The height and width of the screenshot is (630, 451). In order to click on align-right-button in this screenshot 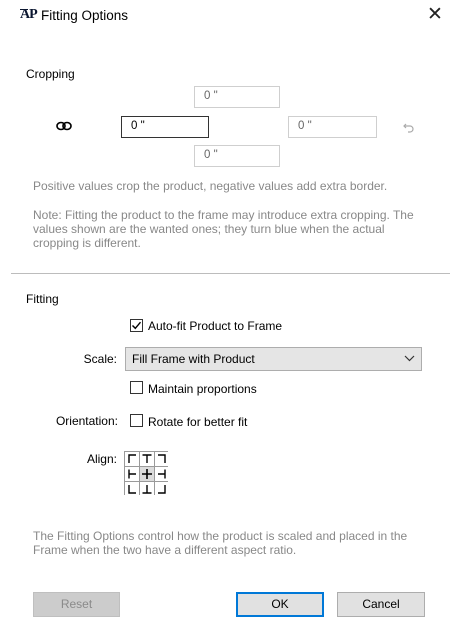, I will do `click(162, 474)`.